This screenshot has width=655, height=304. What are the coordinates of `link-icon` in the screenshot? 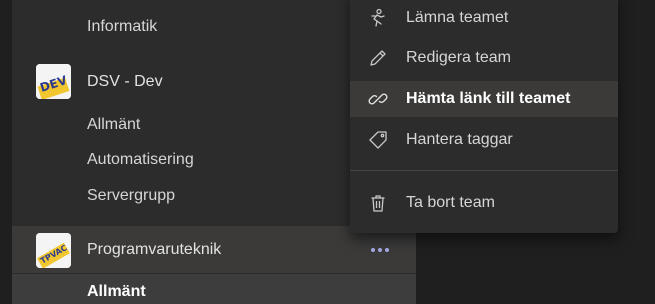 It's located at (378, 99).